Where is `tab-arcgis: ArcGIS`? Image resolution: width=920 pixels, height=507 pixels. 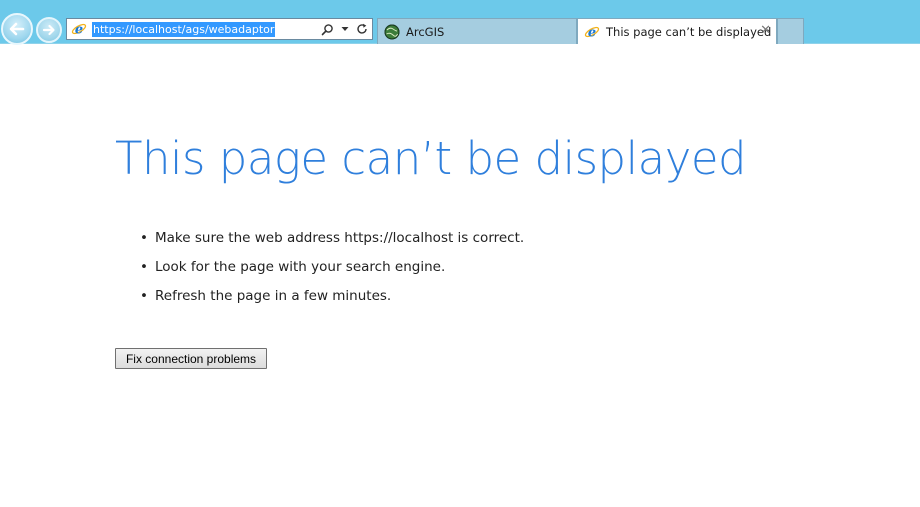 tab-arcgis: ArcGIS is located at coordinates (477, 31).